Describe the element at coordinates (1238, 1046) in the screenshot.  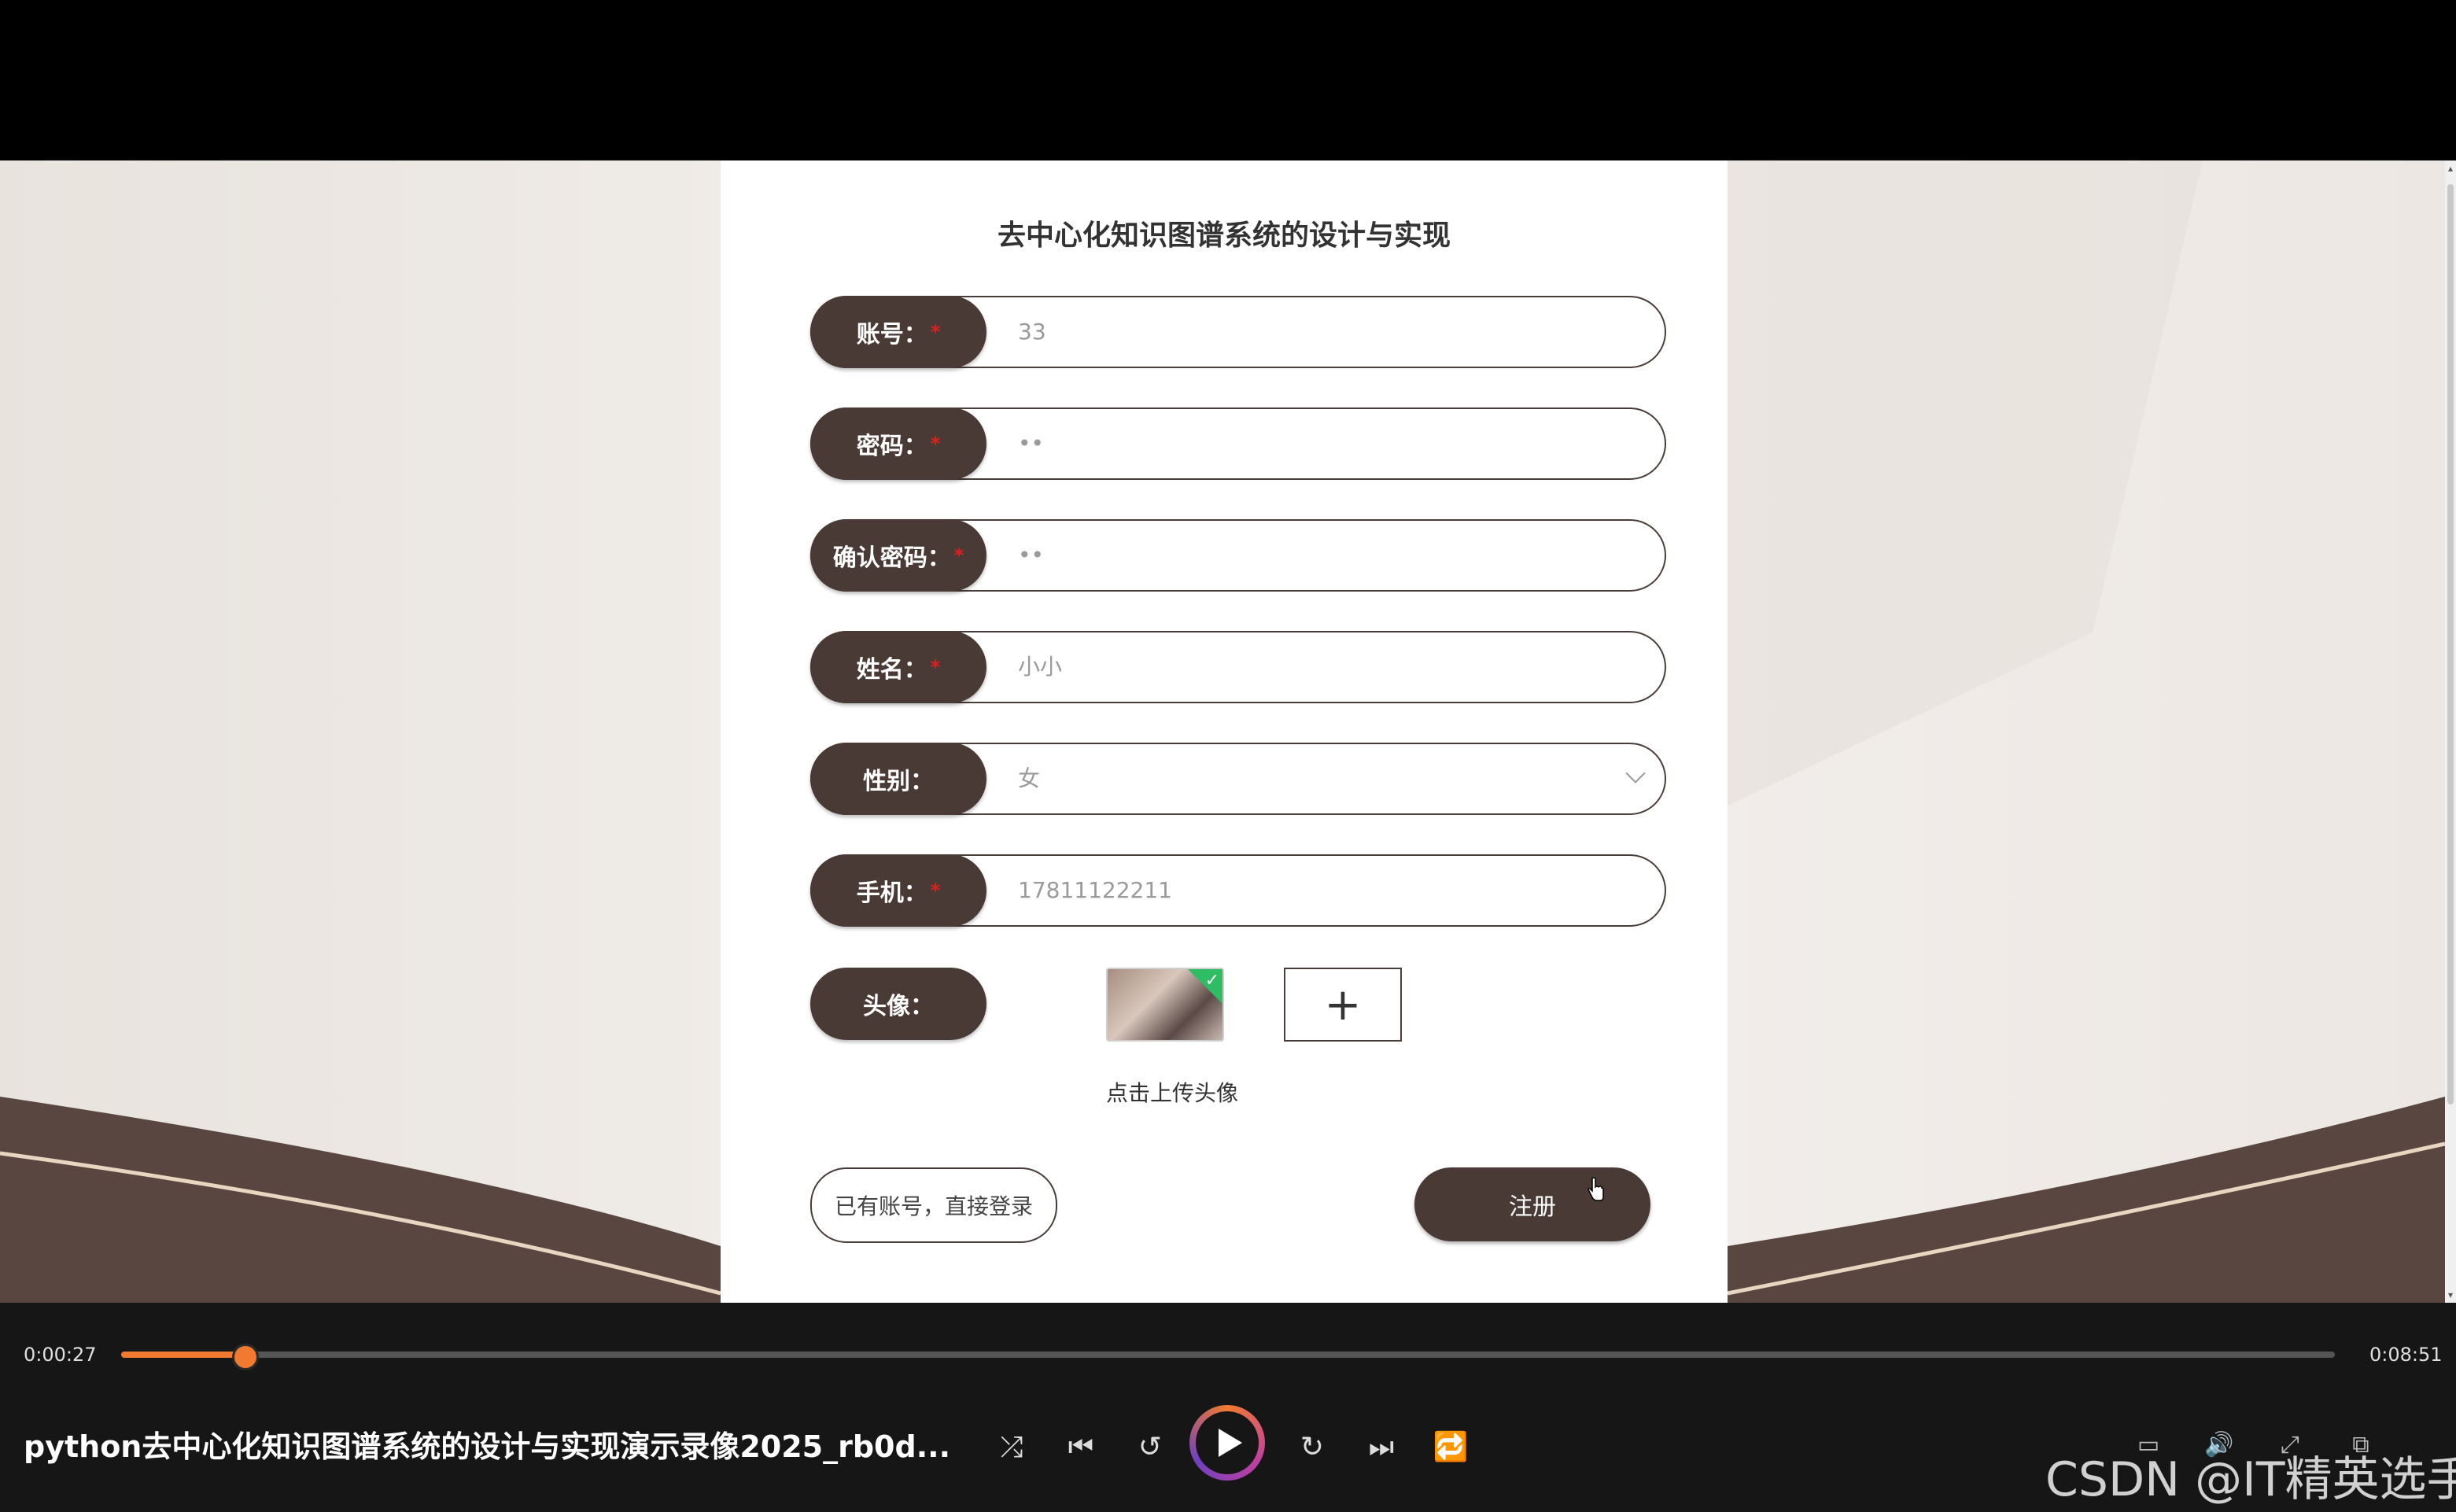
I see `avatar-row: 头像： ✓ + 点击上传头像` at that location.